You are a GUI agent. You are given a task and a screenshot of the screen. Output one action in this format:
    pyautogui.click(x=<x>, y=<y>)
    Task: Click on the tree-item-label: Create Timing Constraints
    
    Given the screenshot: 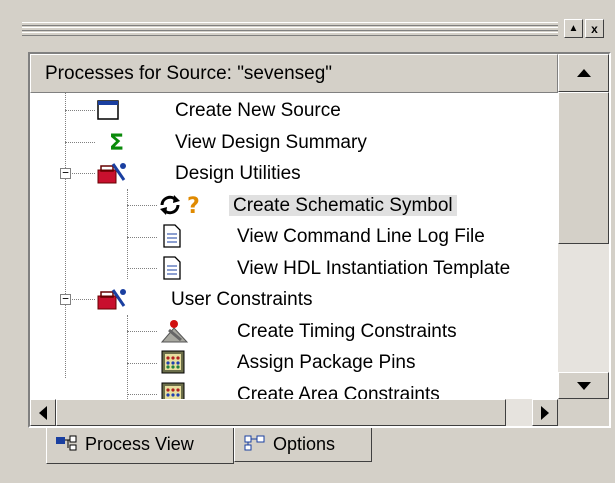 What is the action you would take?
    pyautogui.click(x=347, y=331)
    